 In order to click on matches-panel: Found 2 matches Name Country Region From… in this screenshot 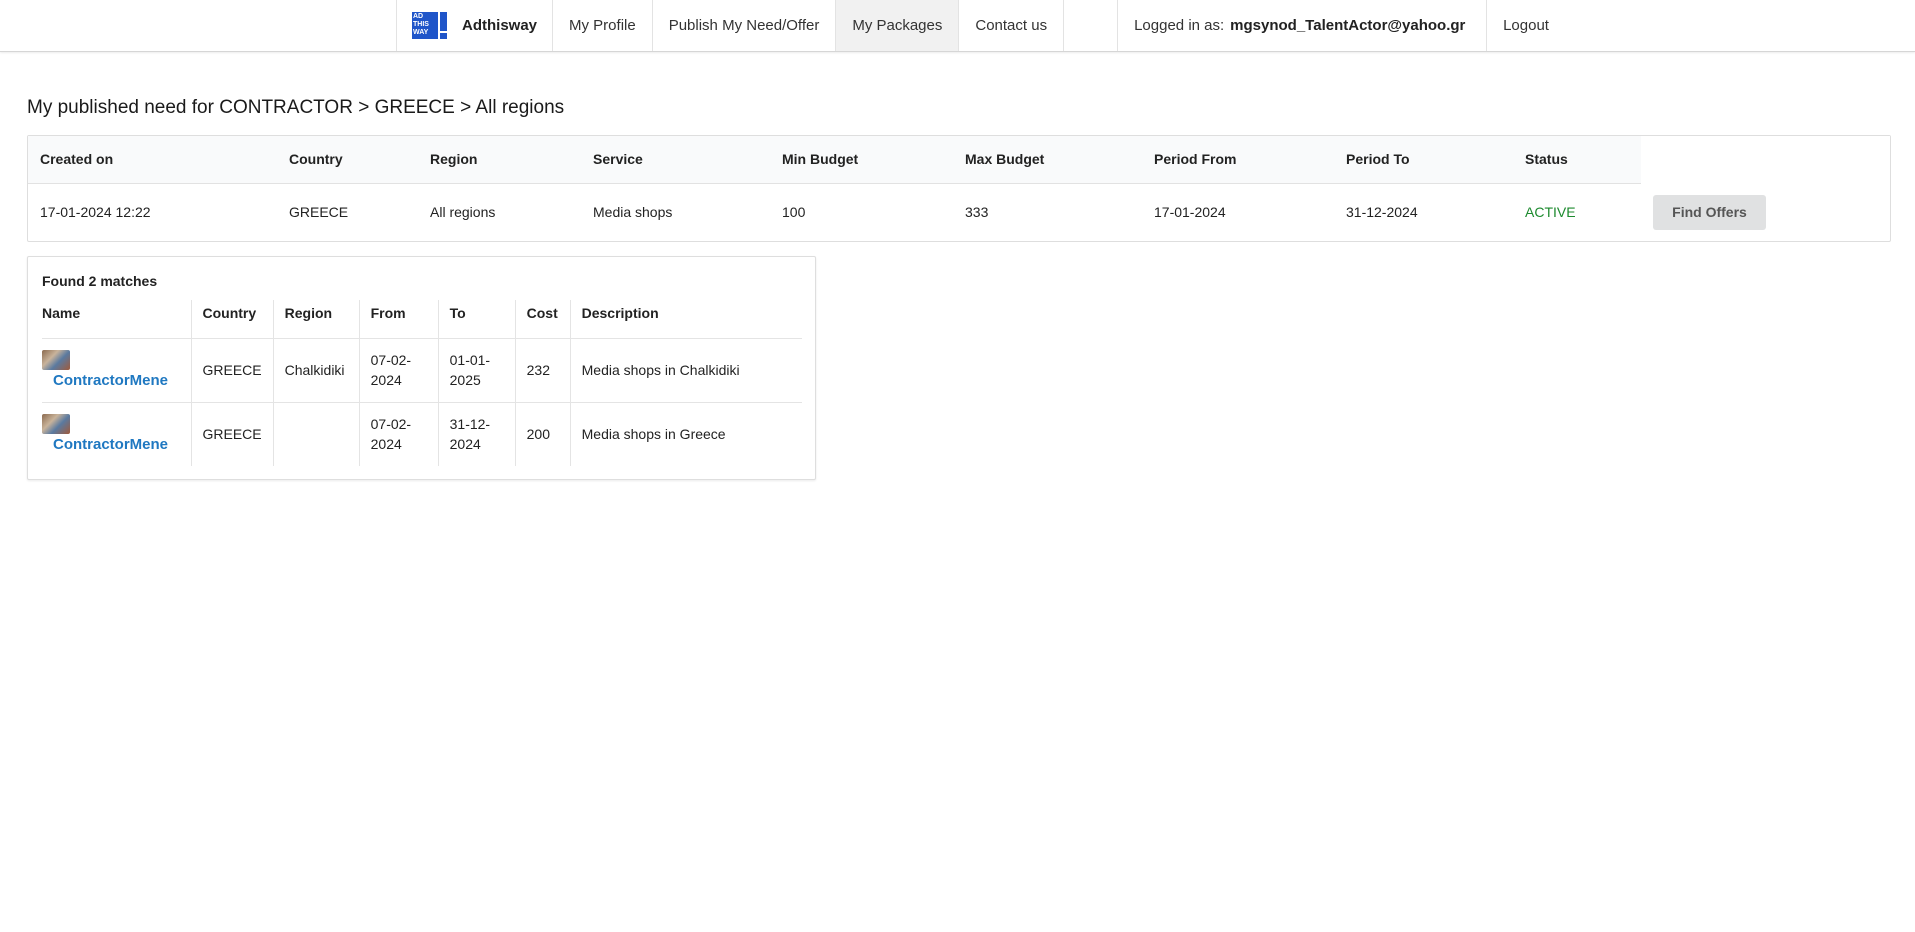, I will do `click(421, 368)`.